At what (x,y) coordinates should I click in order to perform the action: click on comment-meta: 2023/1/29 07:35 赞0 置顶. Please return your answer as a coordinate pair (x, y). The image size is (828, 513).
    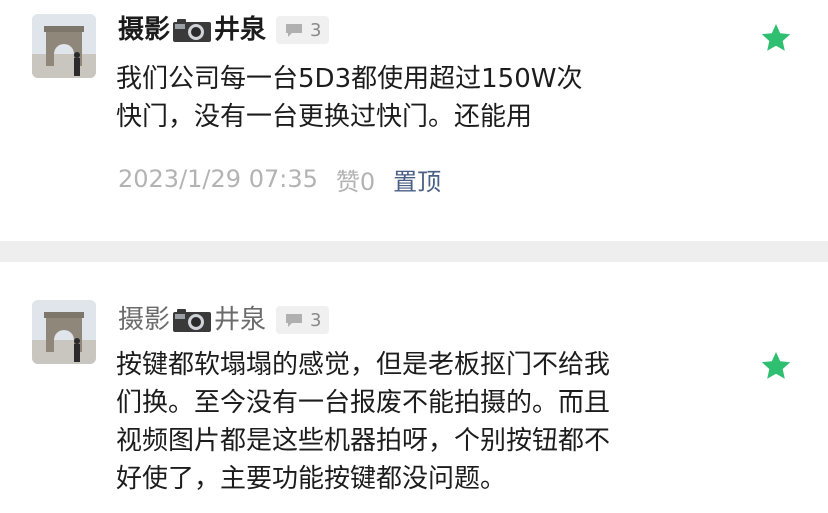
    Looking at the image, I should click on (279, 179).